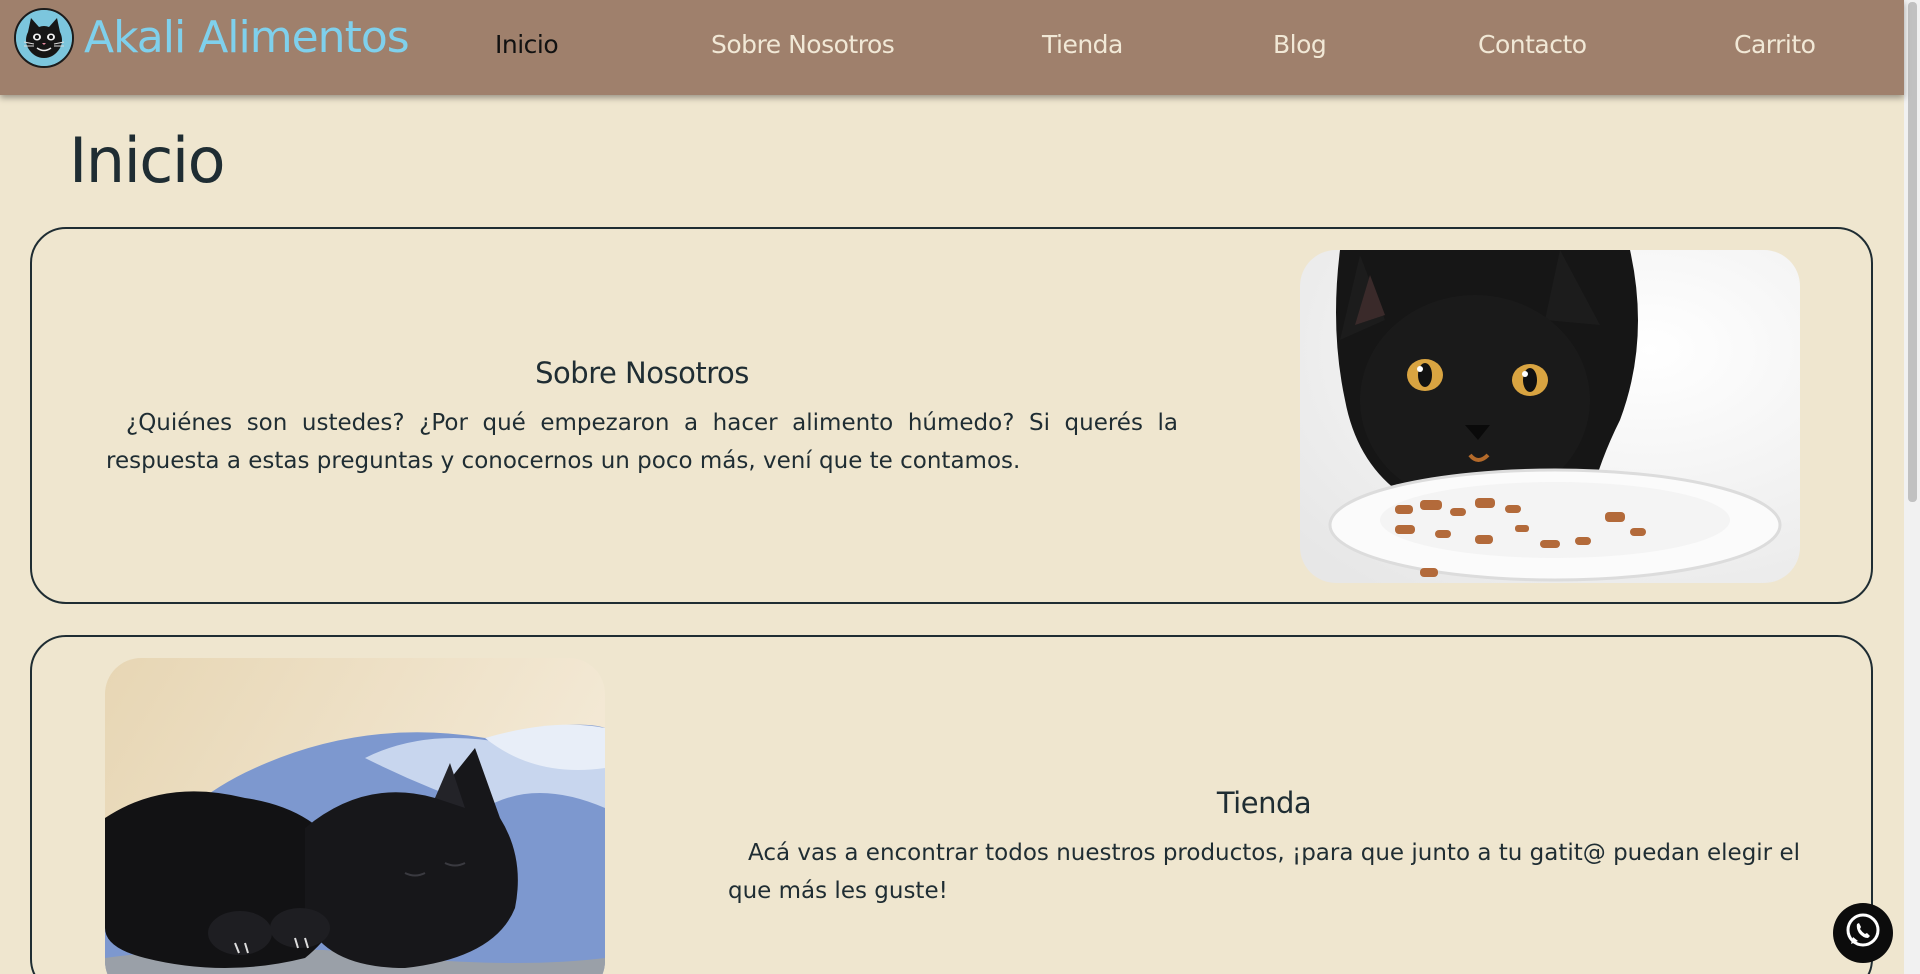  Describe the element at coordinates (642, 373) in the screenshot. I see `section-title: Sobre Nosotros` at that location.